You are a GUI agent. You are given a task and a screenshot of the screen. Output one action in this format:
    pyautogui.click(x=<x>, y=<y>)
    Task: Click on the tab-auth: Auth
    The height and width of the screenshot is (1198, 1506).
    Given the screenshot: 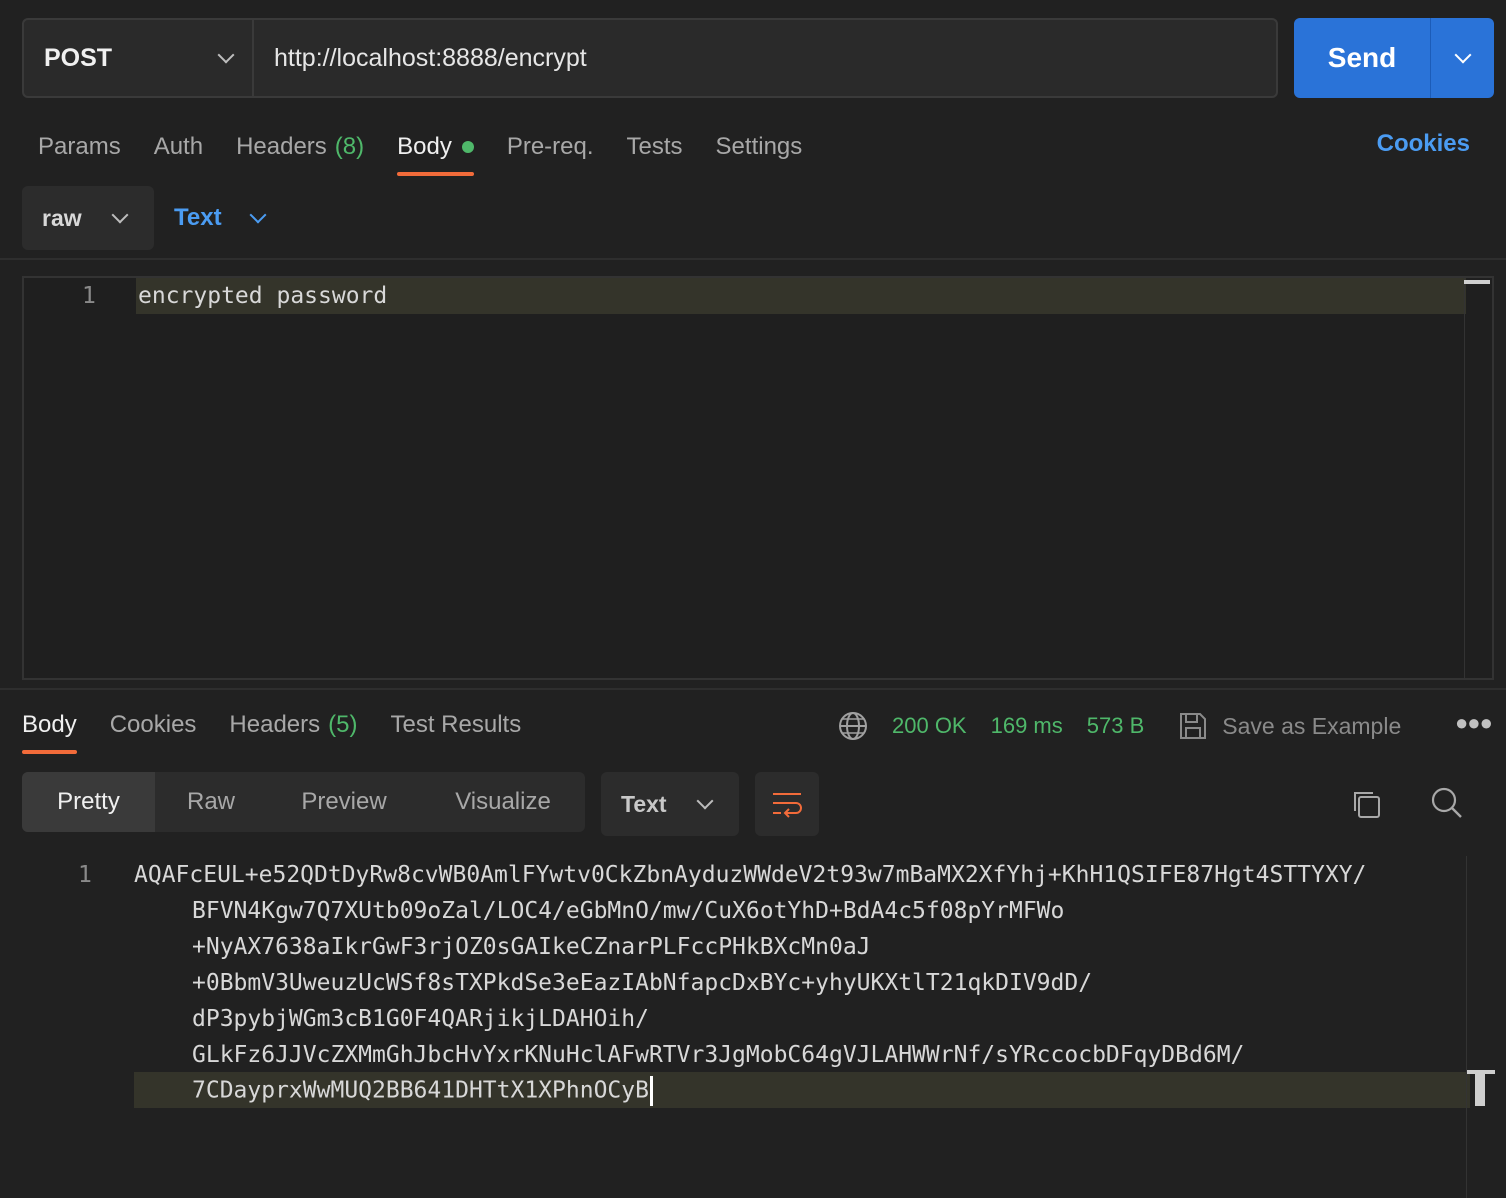 What is the action you would take?
    pyautogui.click(x=178, y=147)
    